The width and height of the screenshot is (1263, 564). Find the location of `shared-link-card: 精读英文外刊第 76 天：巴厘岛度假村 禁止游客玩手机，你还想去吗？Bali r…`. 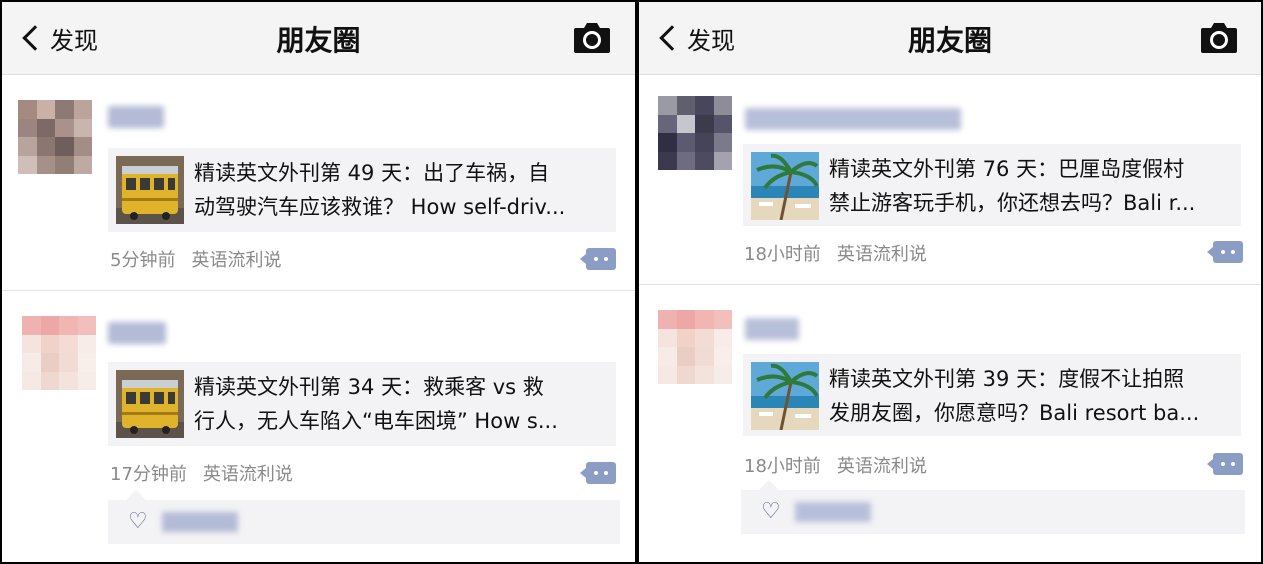

shared-link-card: 精读英文外刊第 76 天：巴厘岛度假村 禁止游客玩手机，你还想去吗？Bali r… is located at coordinates (992, 185).